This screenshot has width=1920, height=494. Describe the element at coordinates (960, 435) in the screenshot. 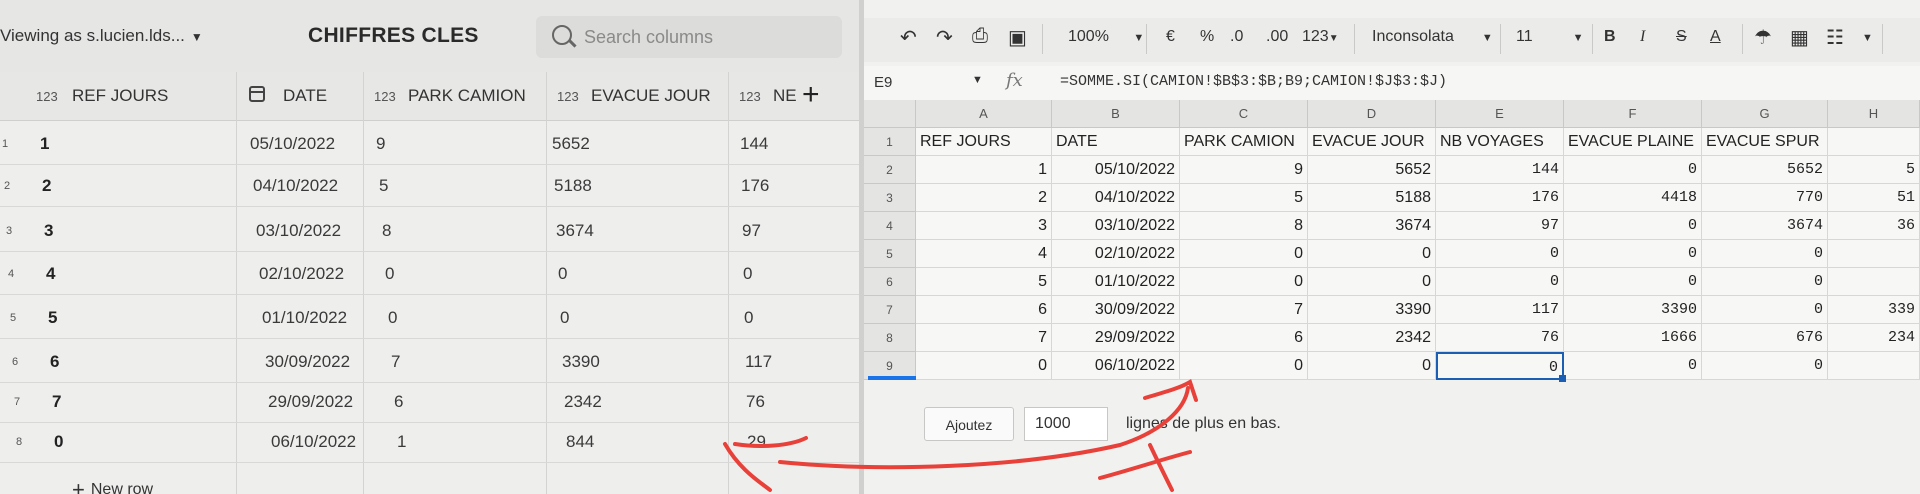

I see `red-arrow-annotation` at that location.